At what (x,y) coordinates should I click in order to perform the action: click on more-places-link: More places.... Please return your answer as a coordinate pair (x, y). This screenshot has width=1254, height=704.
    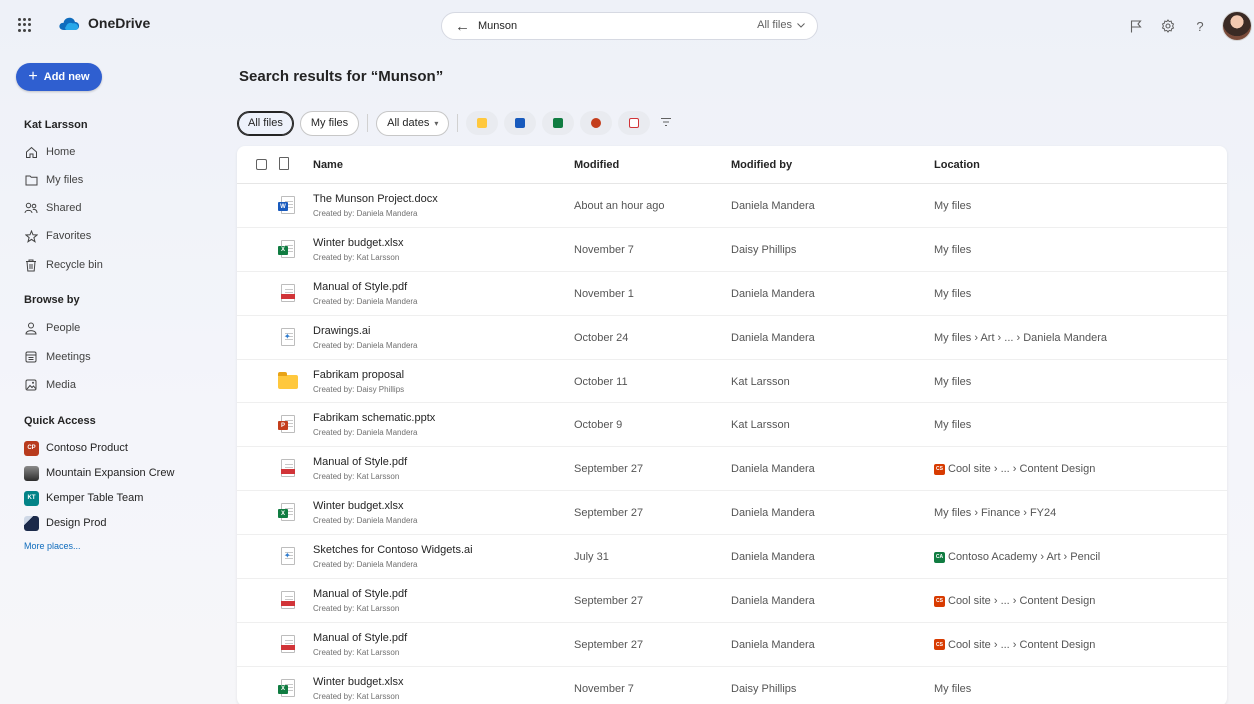
    Looking at the image, I should click on (52, 546).